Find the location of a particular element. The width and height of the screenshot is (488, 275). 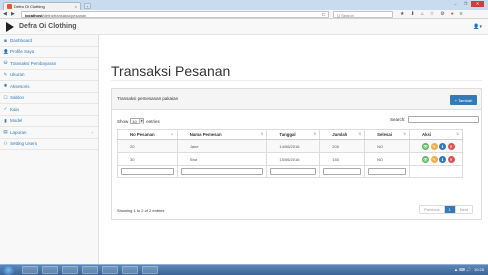

column-header-jumlah: Jumlah ⇅ is located at coordinates (342, 134).